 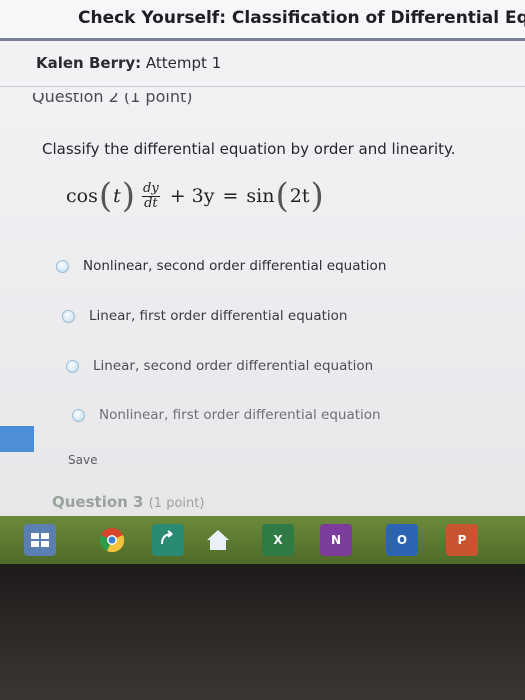 I want to click on fraction-denominator: dt, so click(x=151, y=203).